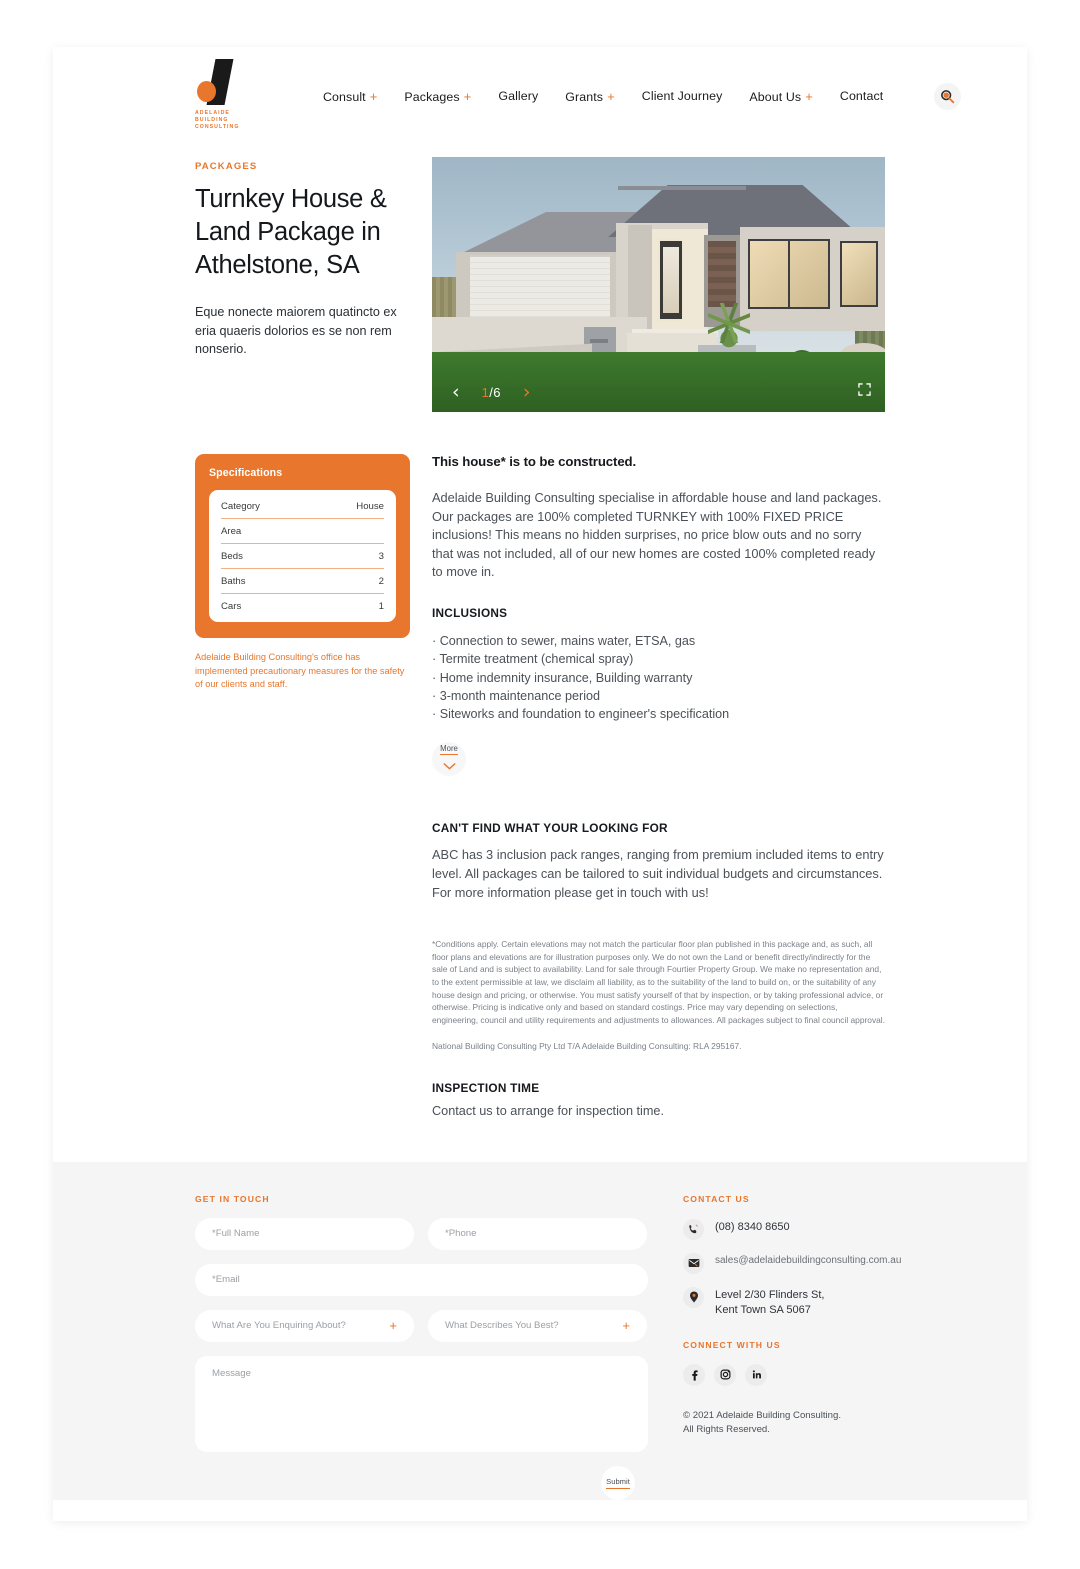 This screenshot has height=1569, width=1080. I want to click on instagram-link, so click(725, 1374).